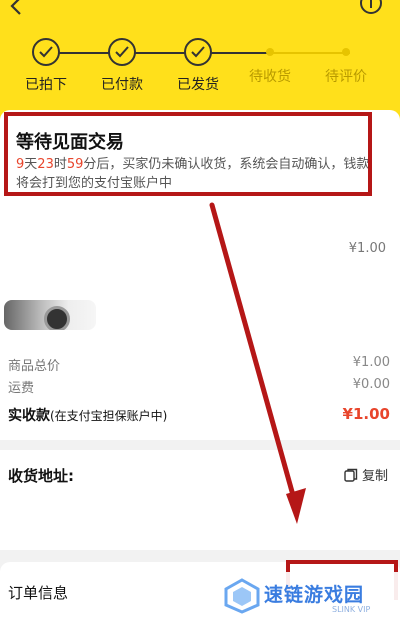 The height and width of the screenshot is (625, 400). What do you see at coordinates (242, 596) in the screenshot?
I see `watermark-logo-icon` at bounding box center [242, 596].